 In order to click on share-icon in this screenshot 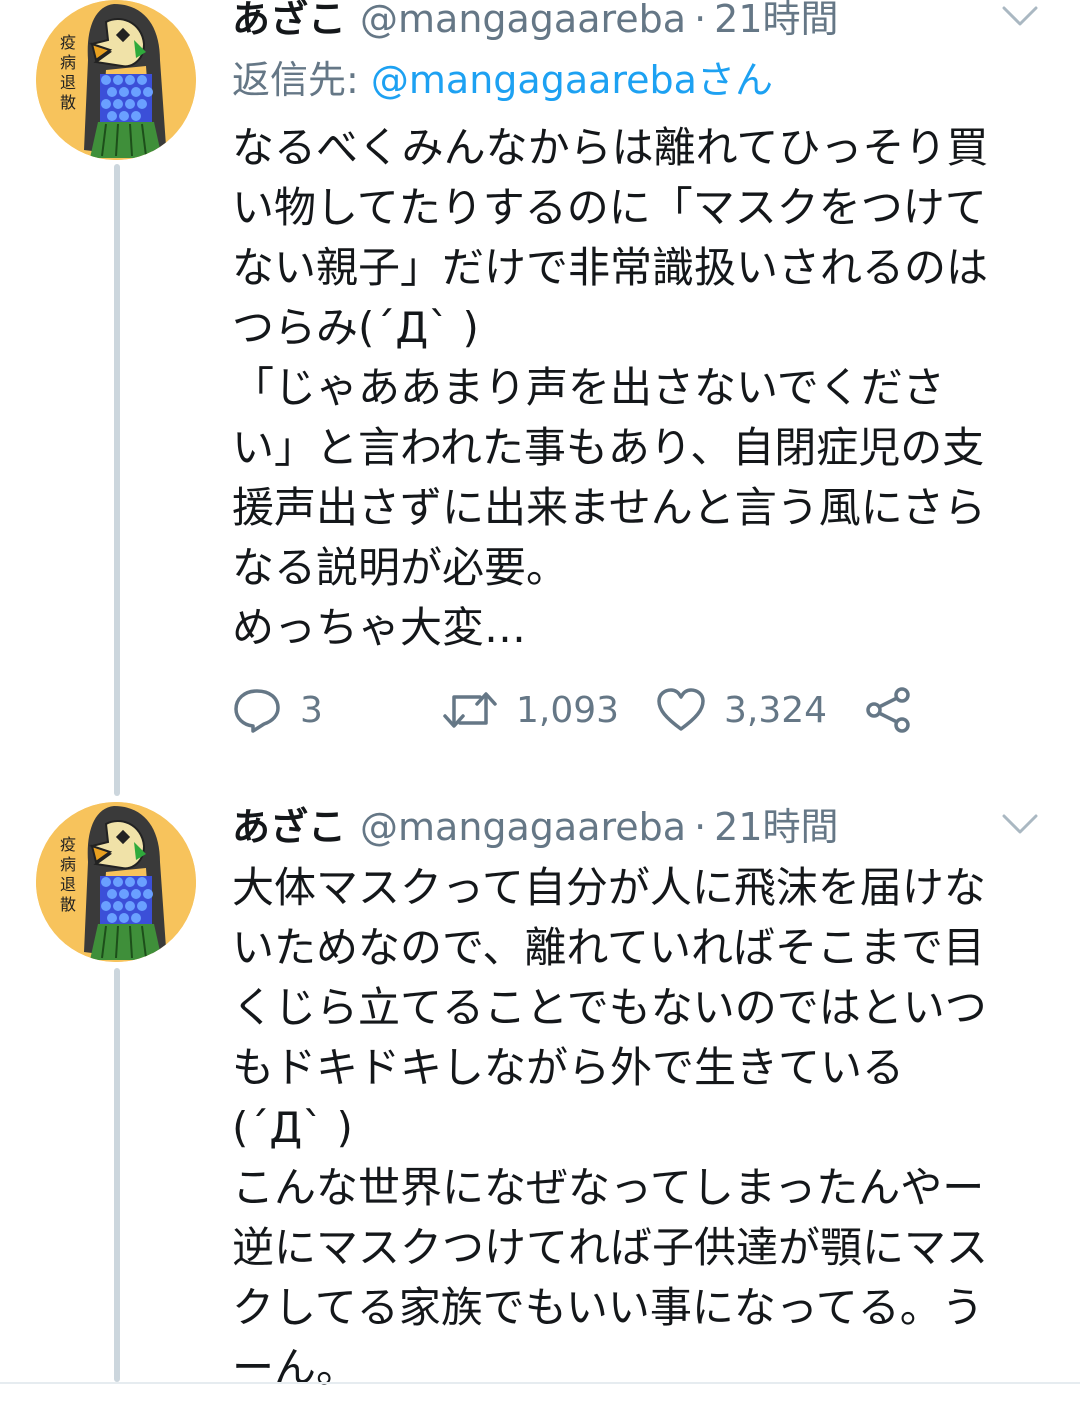, I will do `click(888, 710)`.